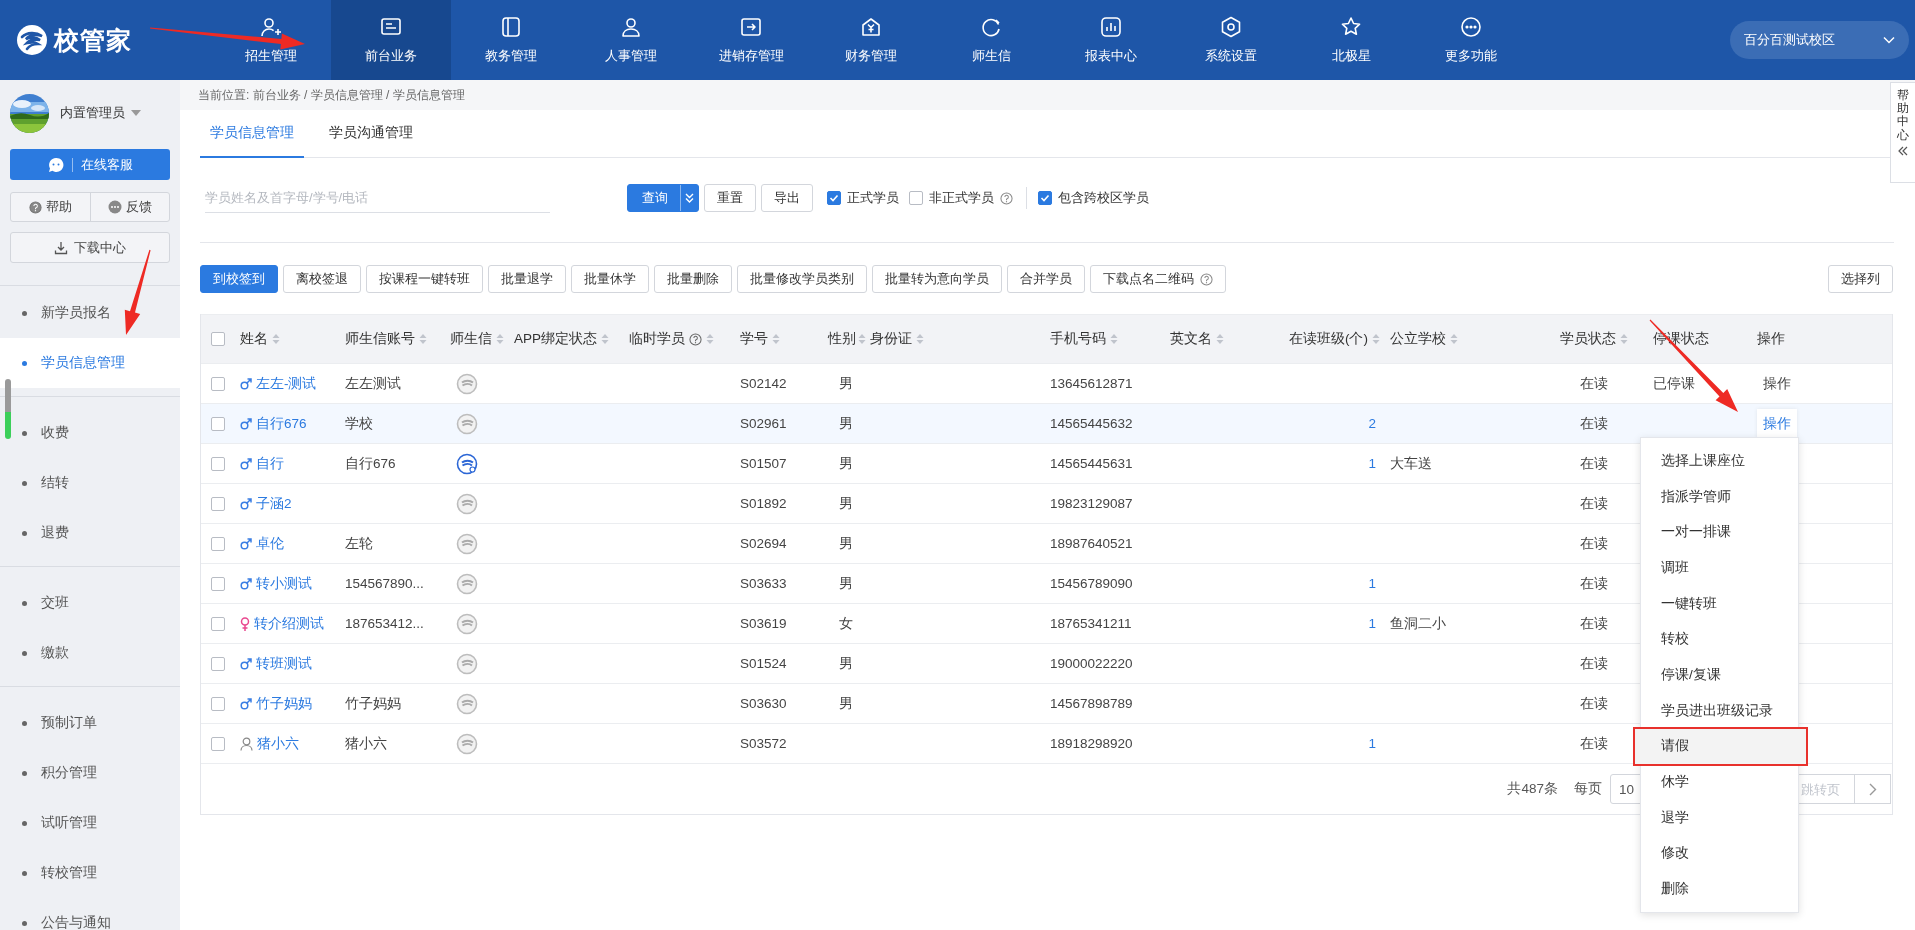 This screenshot has width=1915, height=930. What do you see at coordinates (90, 313) in the screenshot?
I see `sidebar-item: 新学员报名` at bounding box center [90, 313].